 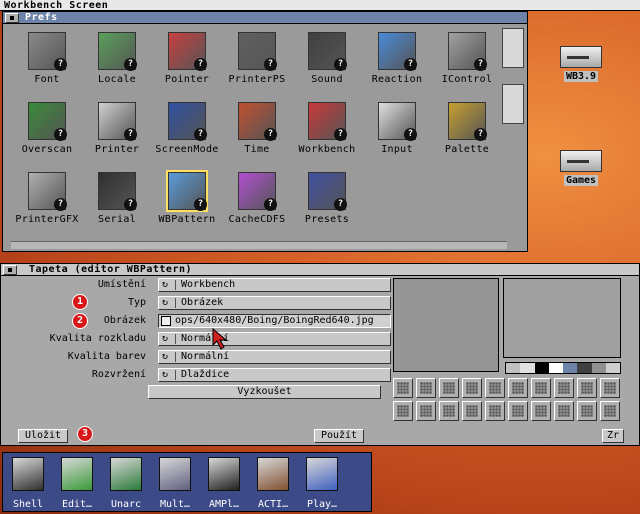 What do you see at coordinates (327, 131) in the screenshot?
I see `prefs-icon-workbench: ? Workbench` at bounding box center [327, 131].